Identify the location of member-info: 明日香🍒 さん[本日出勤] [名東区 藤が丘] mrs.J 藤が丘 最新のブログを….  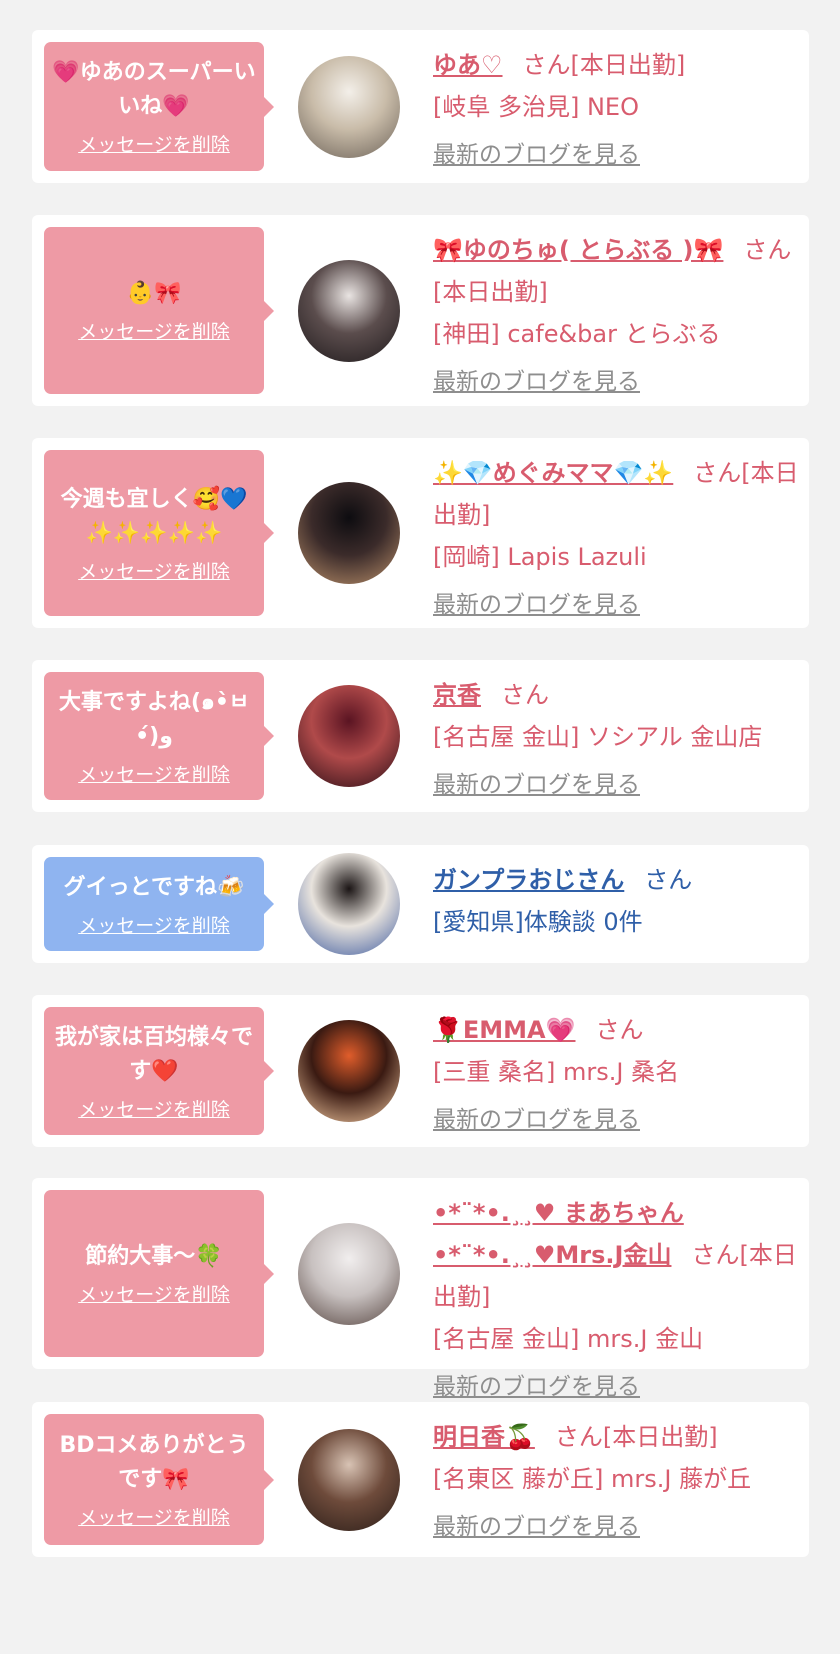
(619, 1482).